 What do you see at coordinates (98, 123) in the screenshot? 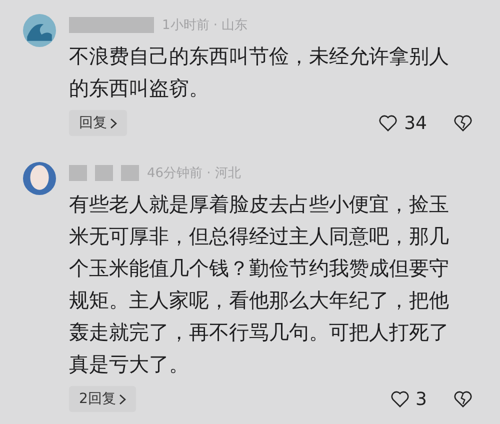
I see `reply-button: 回复` at bounding box center [98, 123].